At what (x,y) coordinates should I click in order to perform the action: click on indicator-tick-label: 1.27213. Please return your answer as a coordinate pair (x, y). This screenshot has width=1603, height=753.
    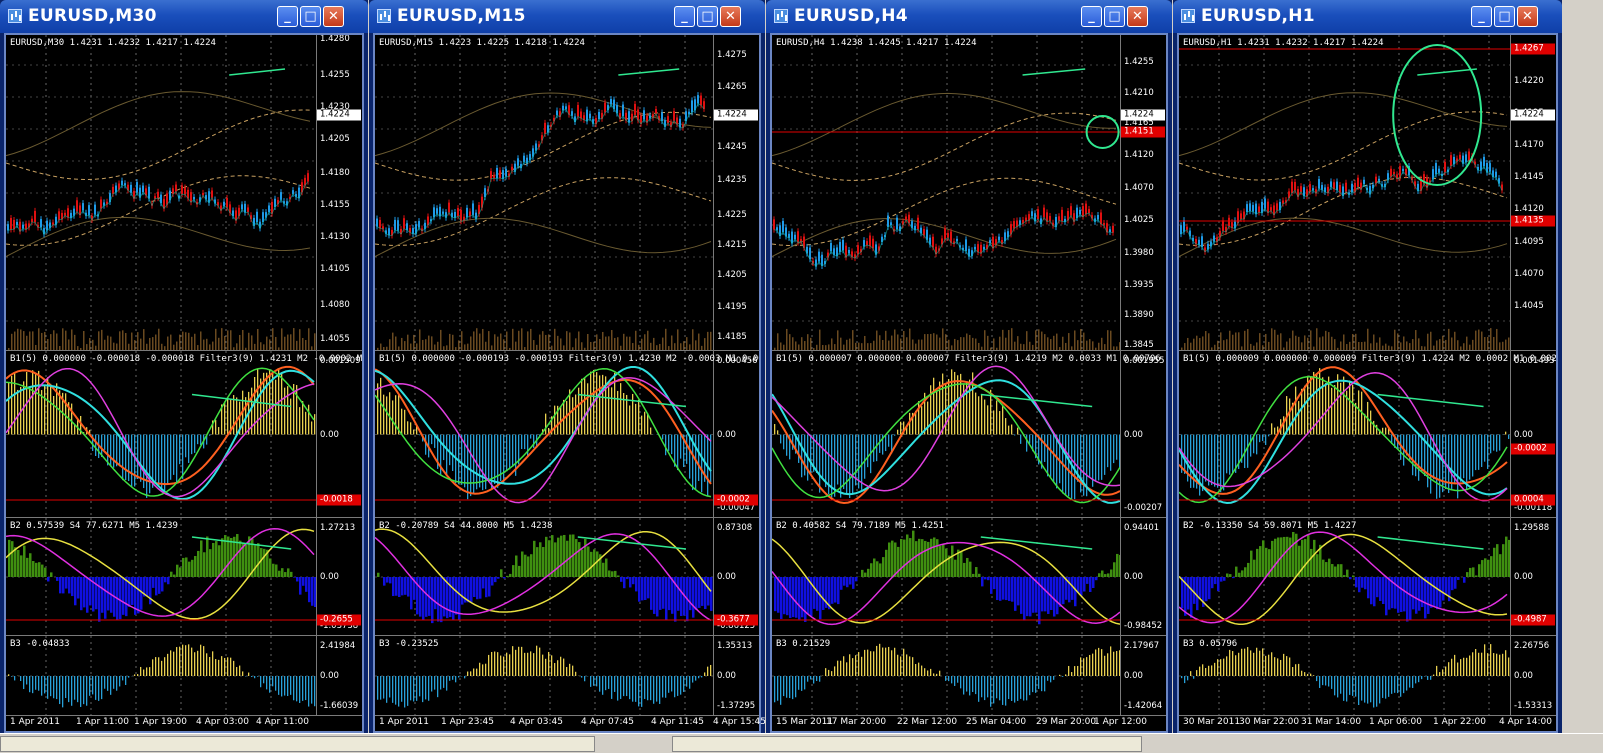
    Looking at the image, I should click on (338, 528).